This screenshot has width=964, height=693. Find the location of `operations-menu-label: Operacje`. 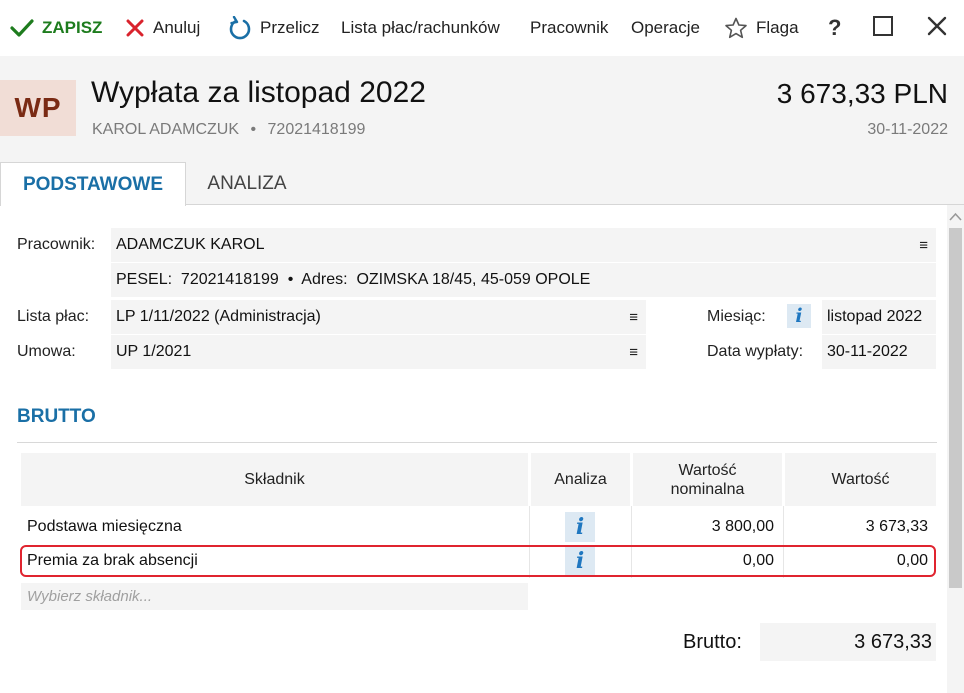

operations-menu-label: Operacje is located at coordinates (665, 27).